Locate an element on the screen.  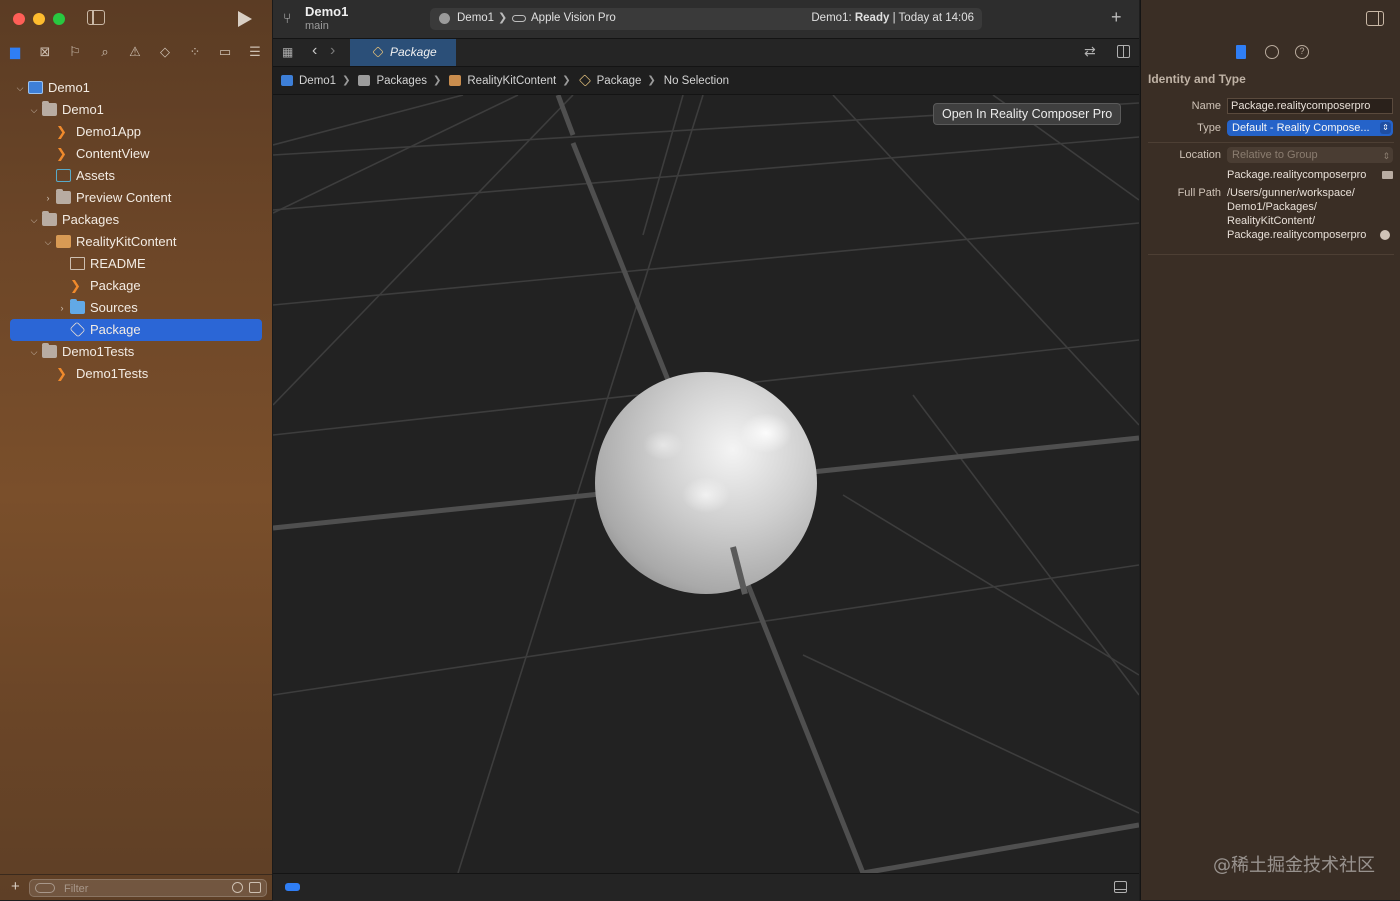
full-path-line: RealityKitContent/ is located at coordinates (1271, 221).